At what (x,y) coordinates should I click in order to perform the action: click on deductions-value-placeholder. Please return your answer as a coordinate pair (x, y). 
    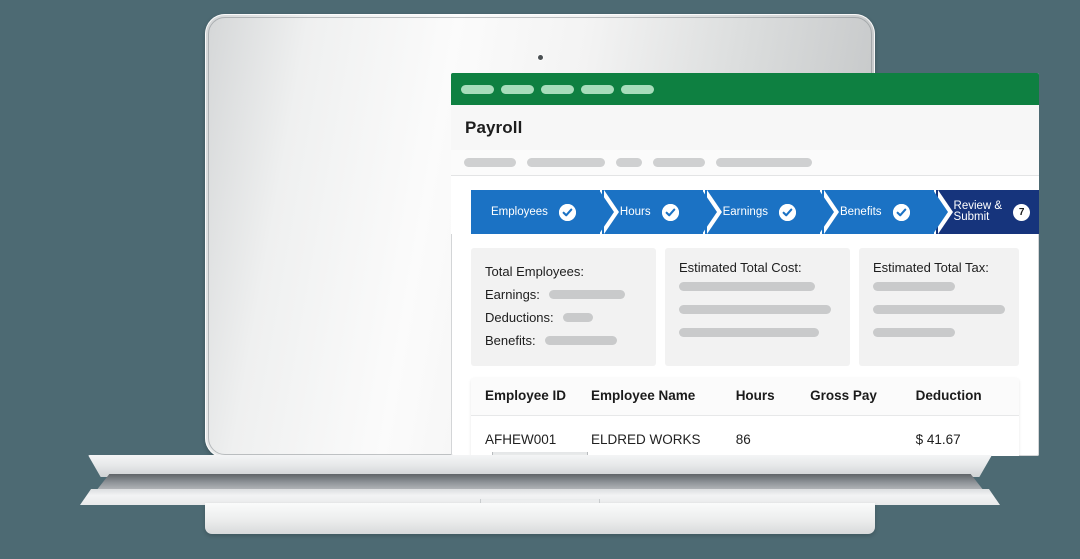
    Looking at the image, I should click on (577, 317).